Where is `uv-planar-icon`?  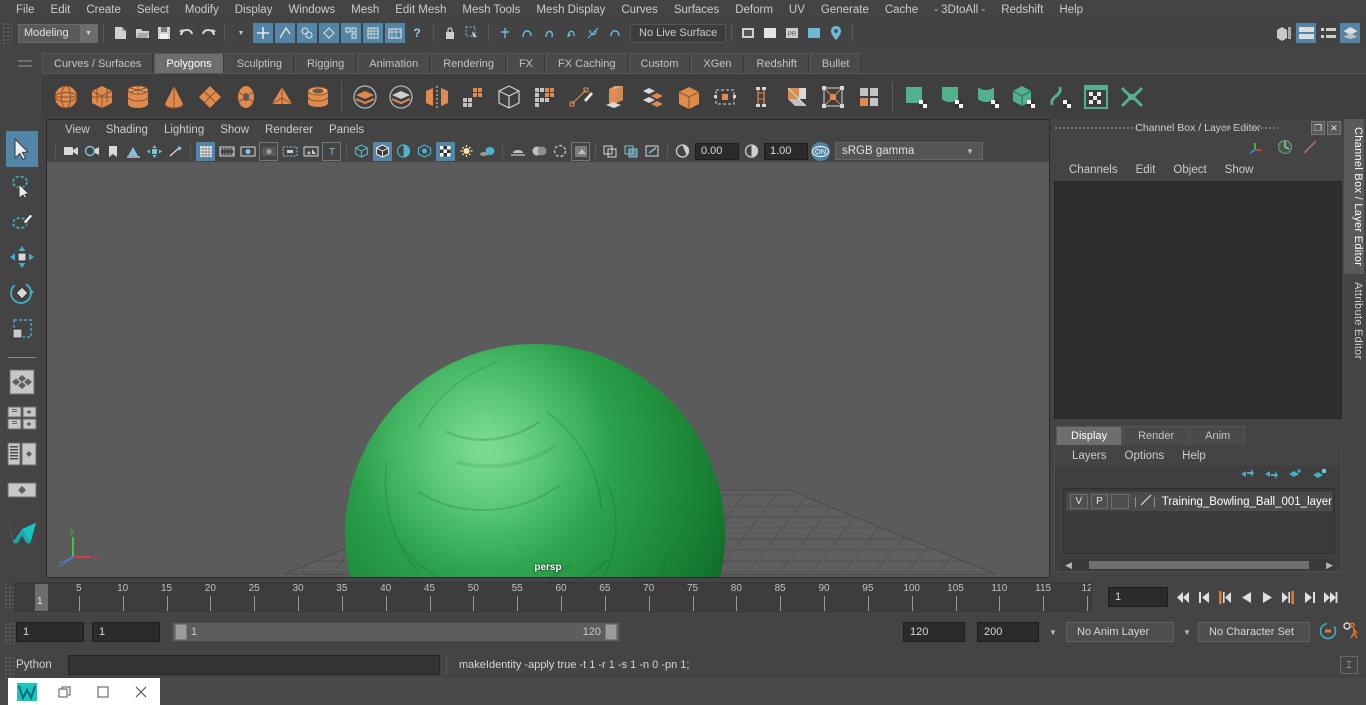
uv-planar-icon is located at coordinates (916, 97).